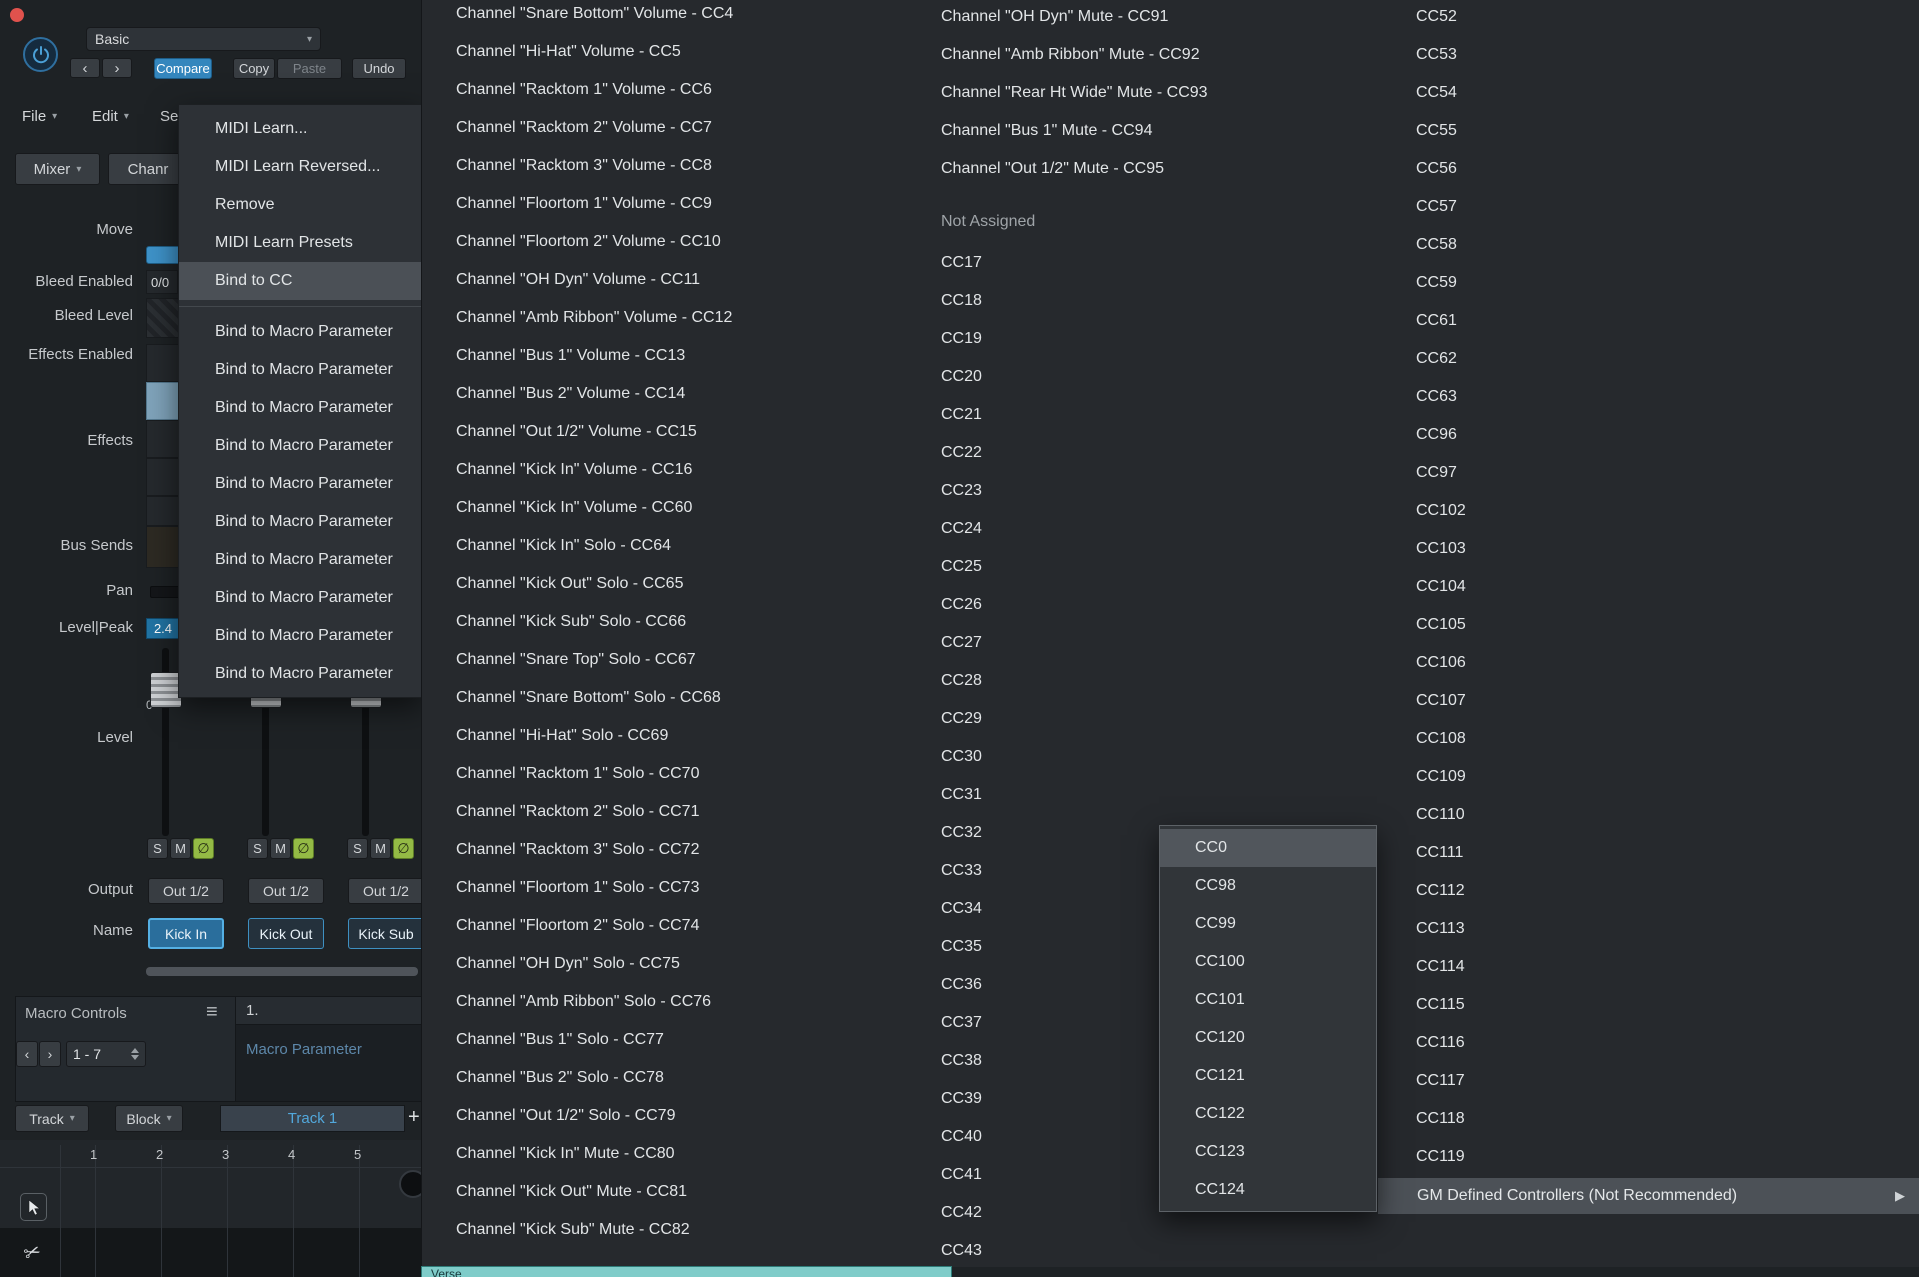 The image size is (1919, 1277). Describe the element at coordinates (1551, 435) in the screenshot. I see `cc-menu-item: CC96` at that location.